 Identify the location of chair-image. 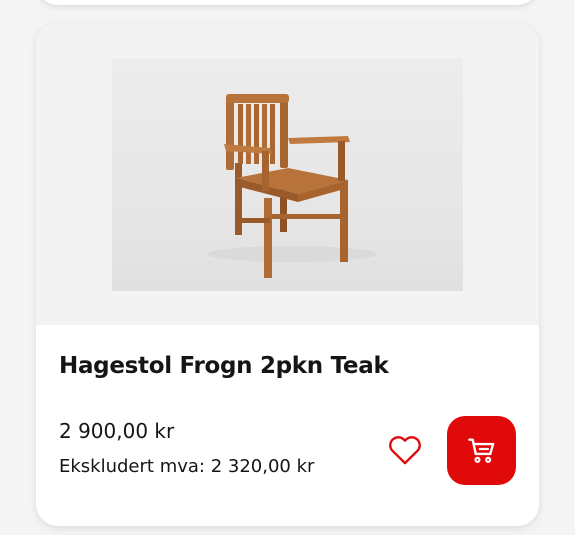
(292, 186).